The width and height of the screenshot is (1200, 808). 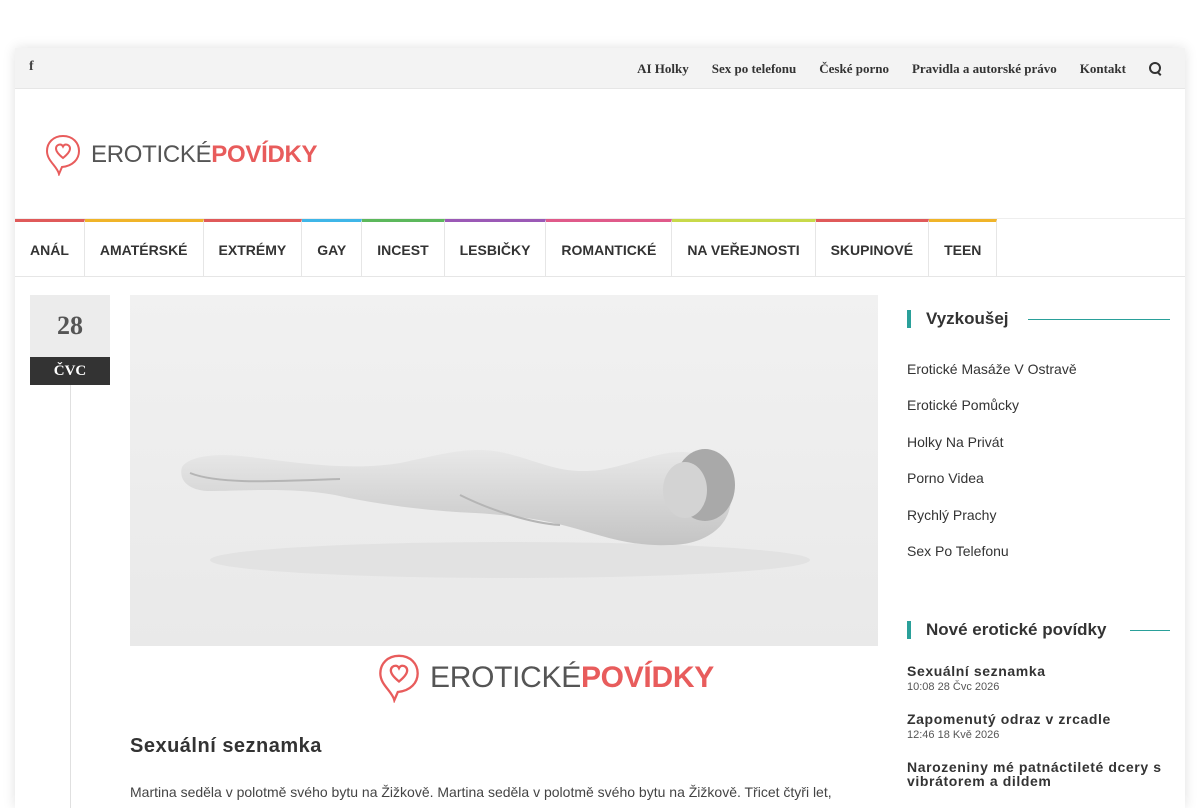 What do you see at coordinates (572, 677) in the screenshot?
I see `brand-watermark-text: EROTICKÉPOVÍDKY` at bounding box center [572, 677].